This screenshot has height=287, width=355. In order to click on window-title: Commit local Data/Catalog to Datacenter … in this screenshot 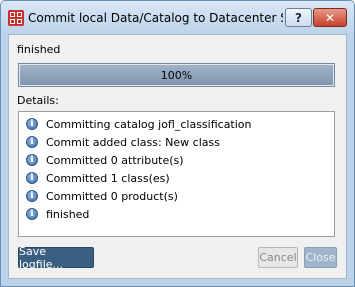, I will do `click(155, 18)`.